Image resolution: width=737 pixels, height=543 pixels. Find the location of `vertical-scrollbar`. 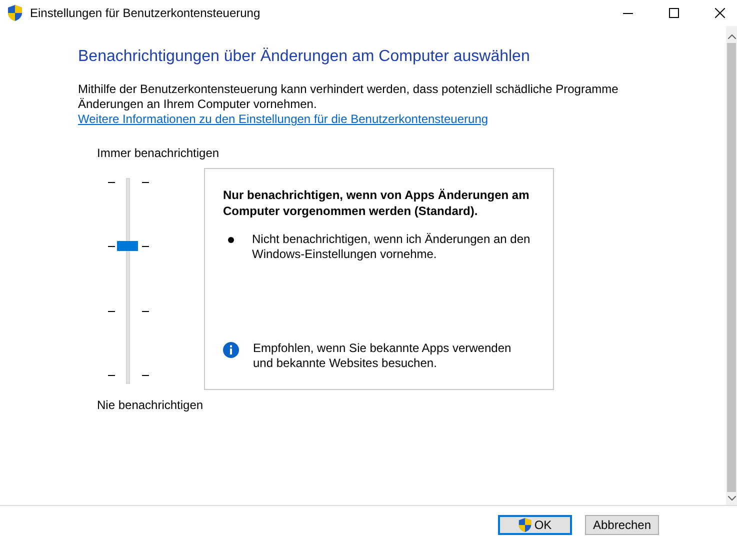

vertical-scrollbar is located at coordinates (731, 265).